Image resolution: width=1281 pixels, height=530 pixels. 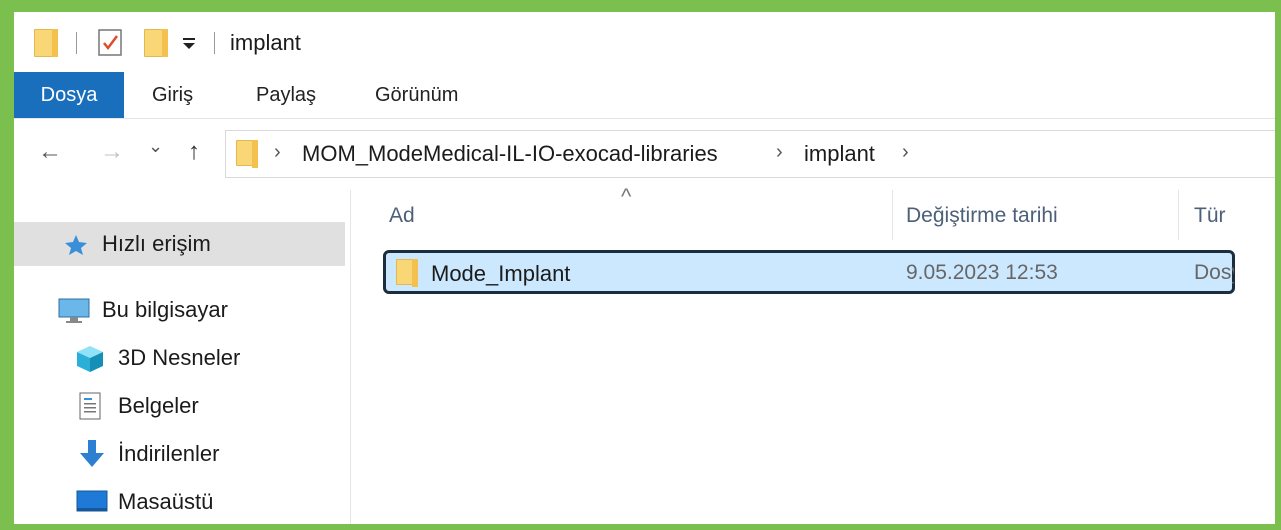 I want to click on sidebar-item-this-pc: Bu bilgisayar, so click(x=179, y=310).